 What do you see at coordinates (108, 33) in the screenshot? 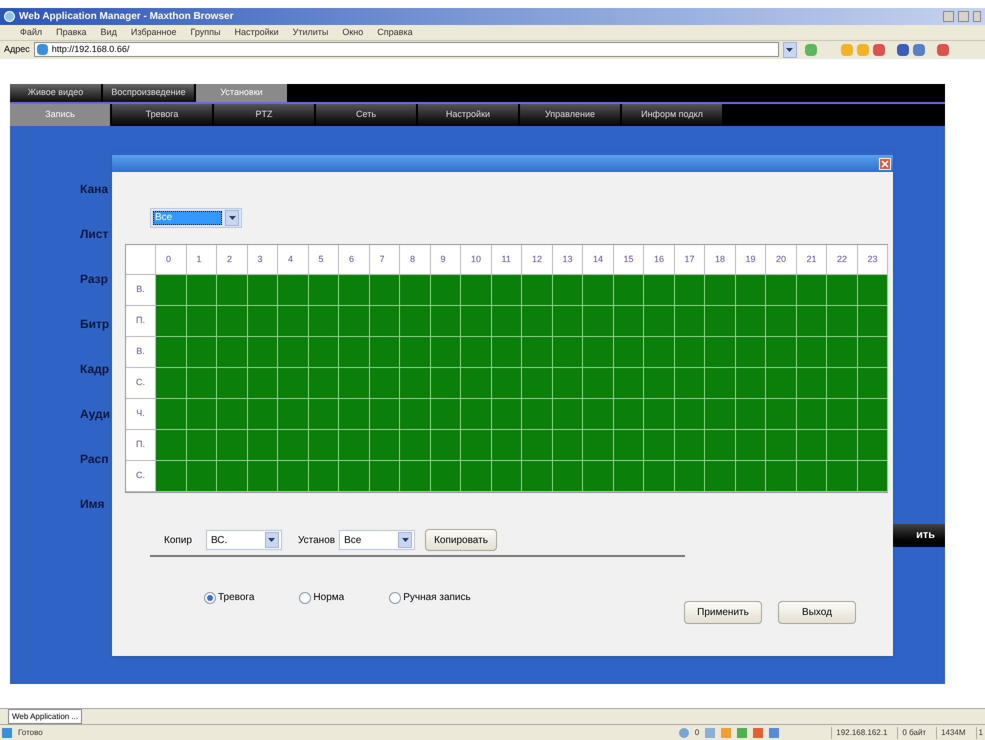
I see `menu-item: Вид` at bounding box center [108, 33].